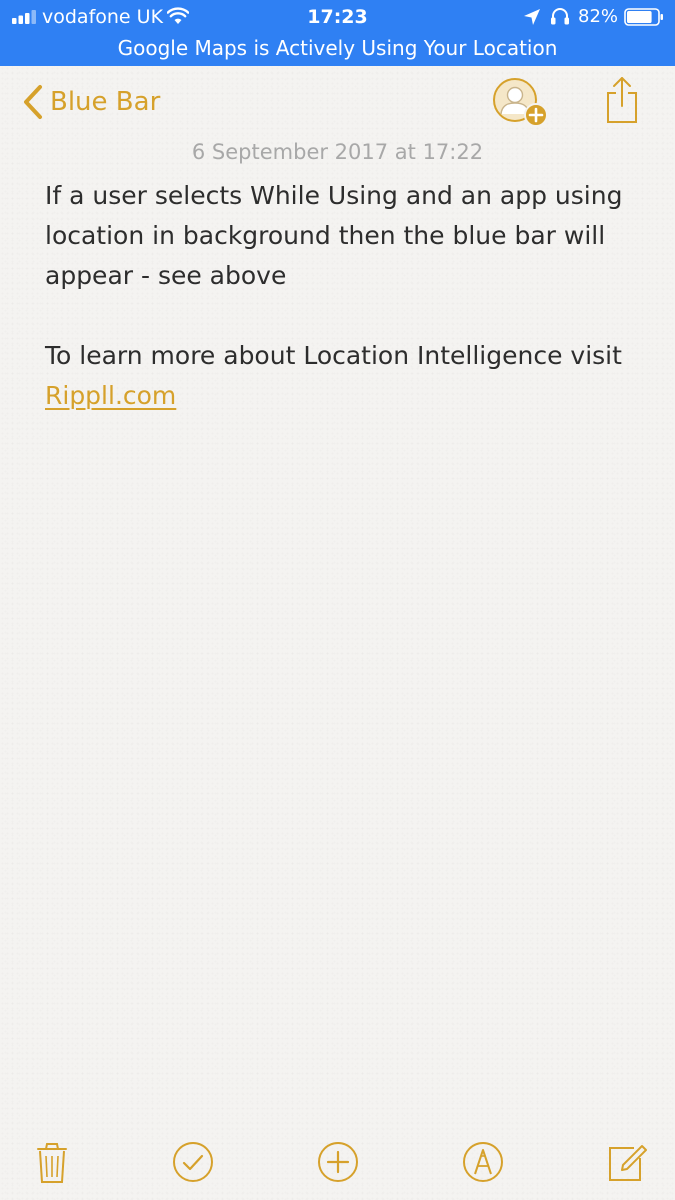  Describe the element at coordinates (337, 152) in the screenshot. I see `note-date: 6 September 2017 at 17:22` at that location.